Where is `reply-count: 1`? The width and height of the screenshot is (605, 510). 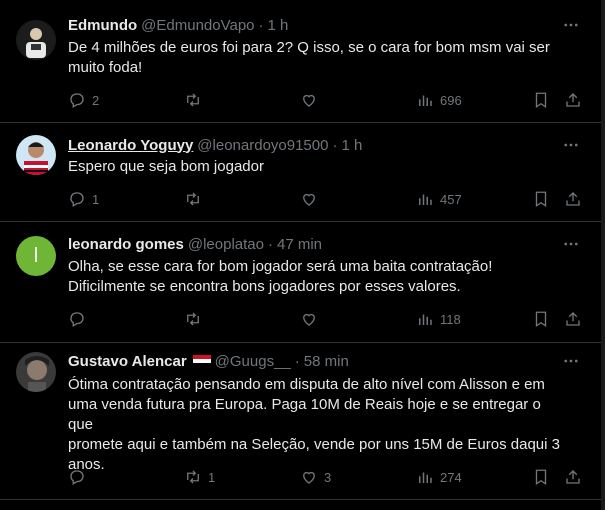
reply-count: 1 is located at coordinates (96, 199).